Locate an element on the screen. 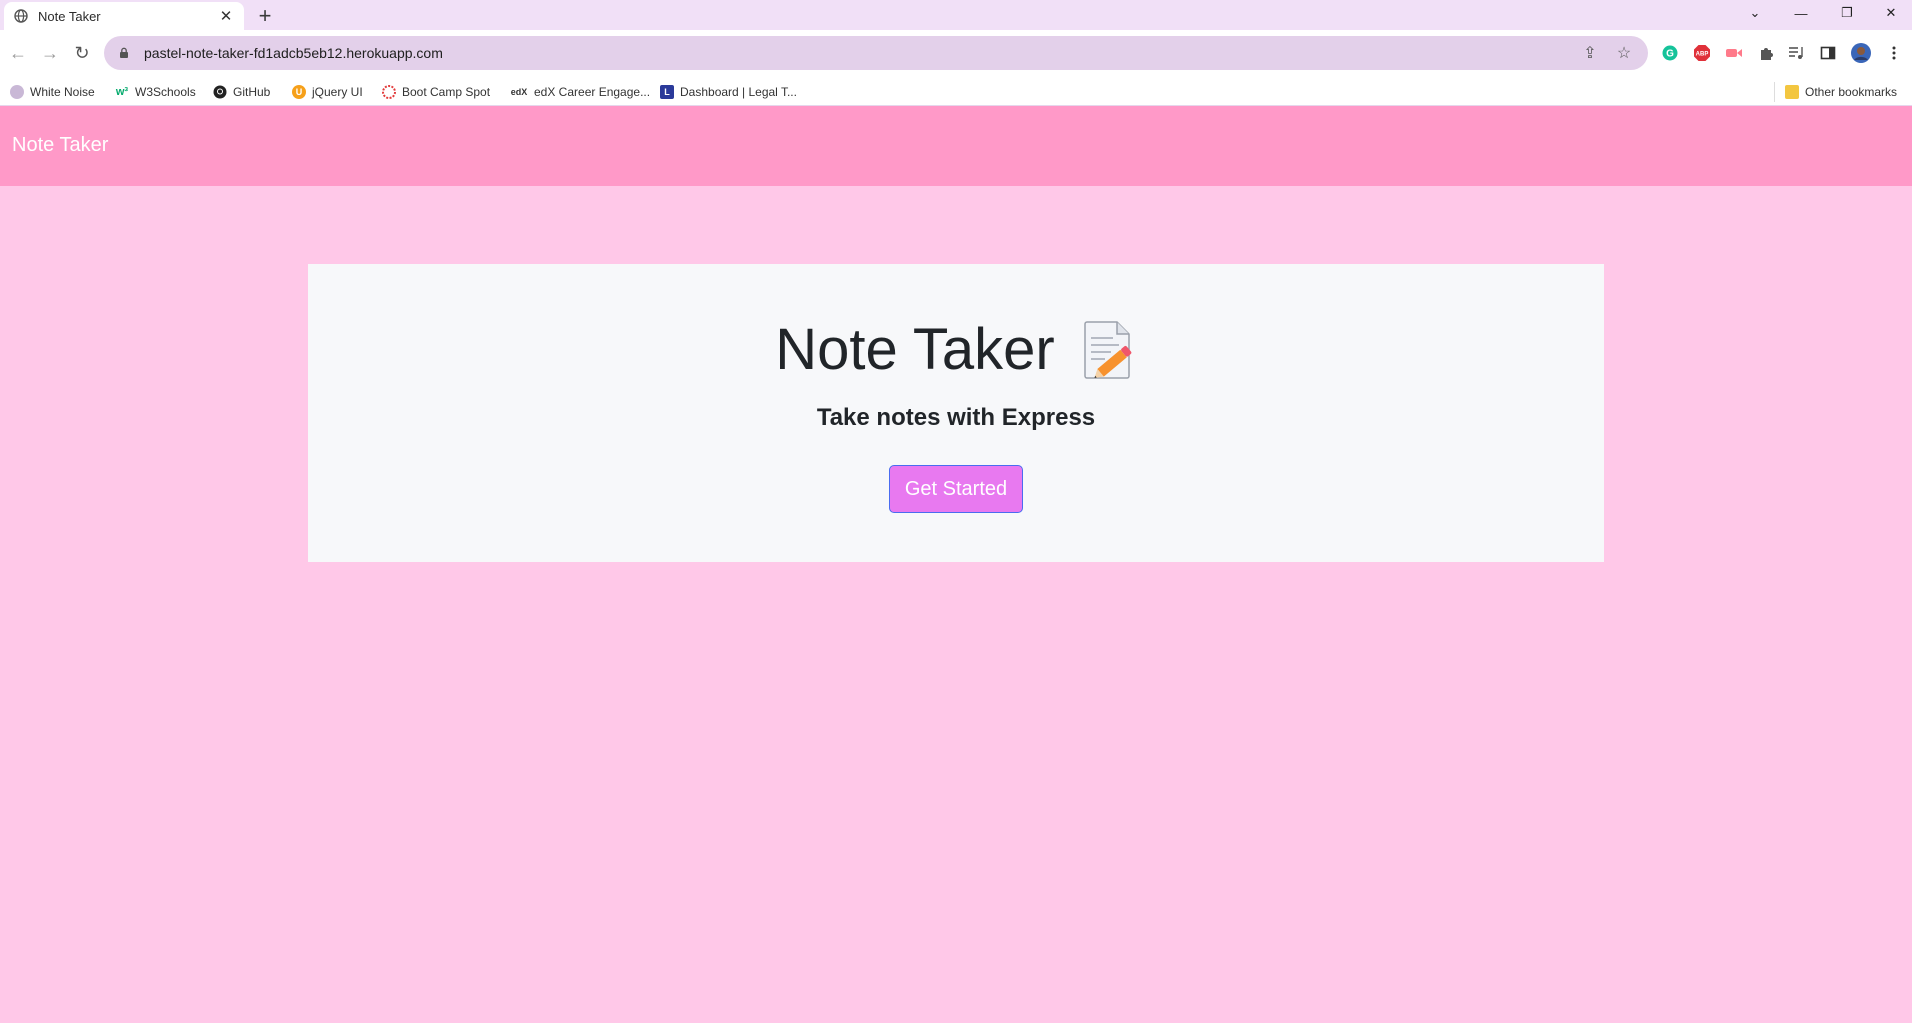  bookmark-jquery-ui: U jQuery UI is located at coordinates (327, 92).